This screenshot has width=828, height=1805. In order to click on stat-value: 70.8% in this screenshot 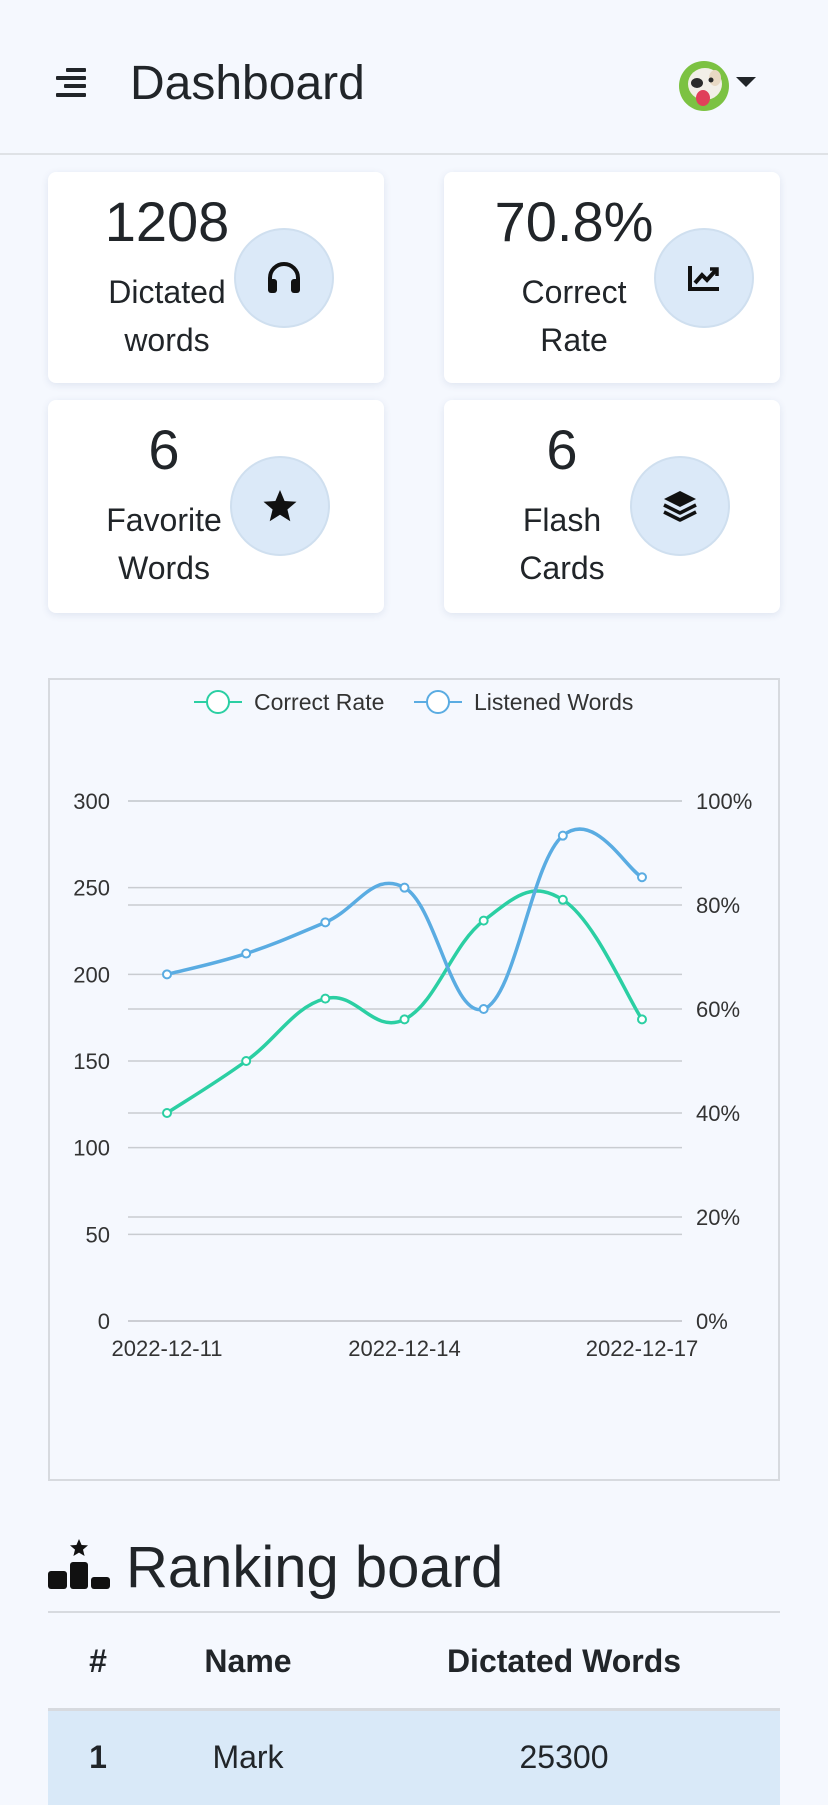, I will do `click(574, 221)`.